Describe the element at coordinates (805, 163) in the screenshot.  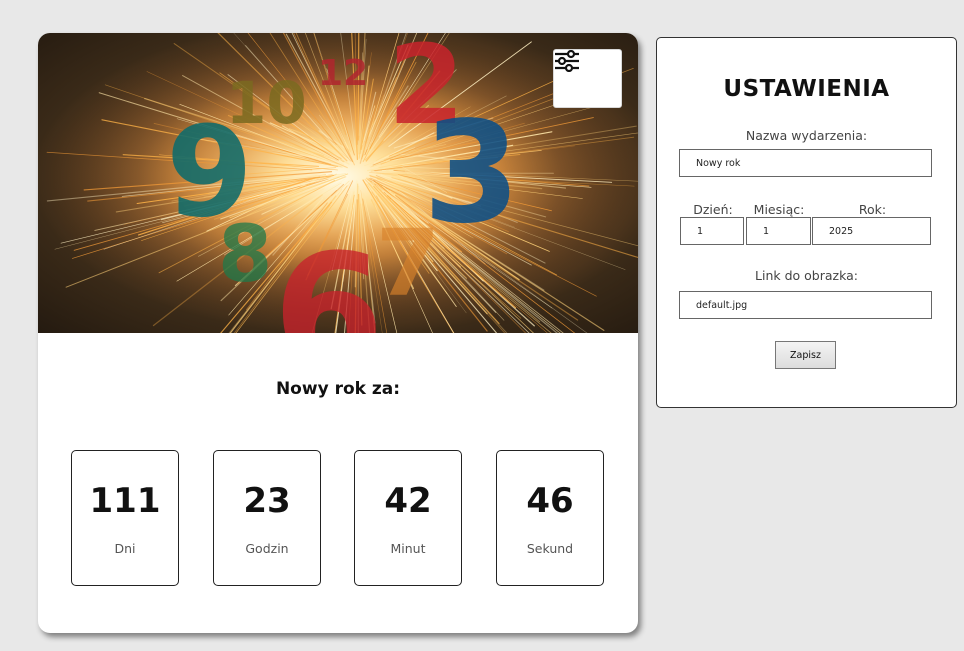
I see `event-name-input` at that location.